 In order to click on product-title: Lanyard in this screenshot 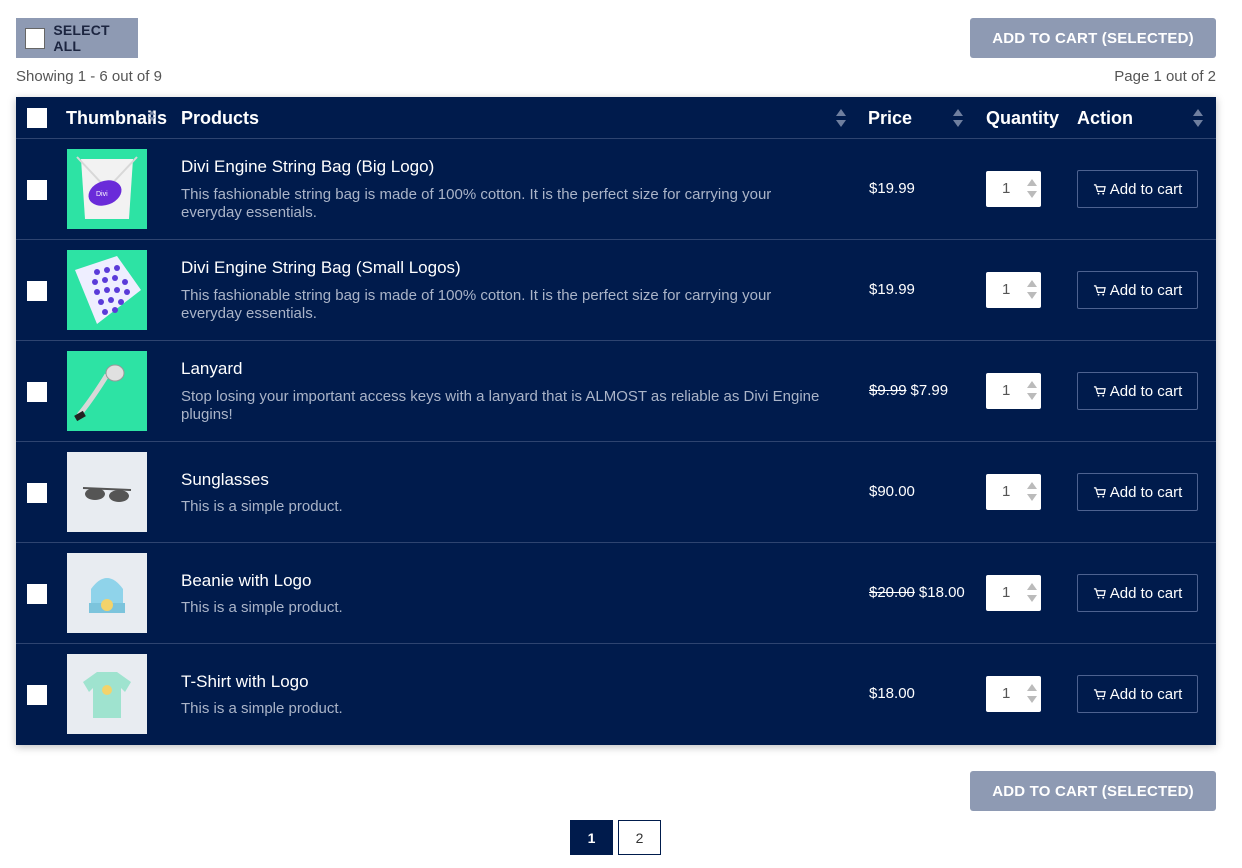, I will do `click(211, 369)`.